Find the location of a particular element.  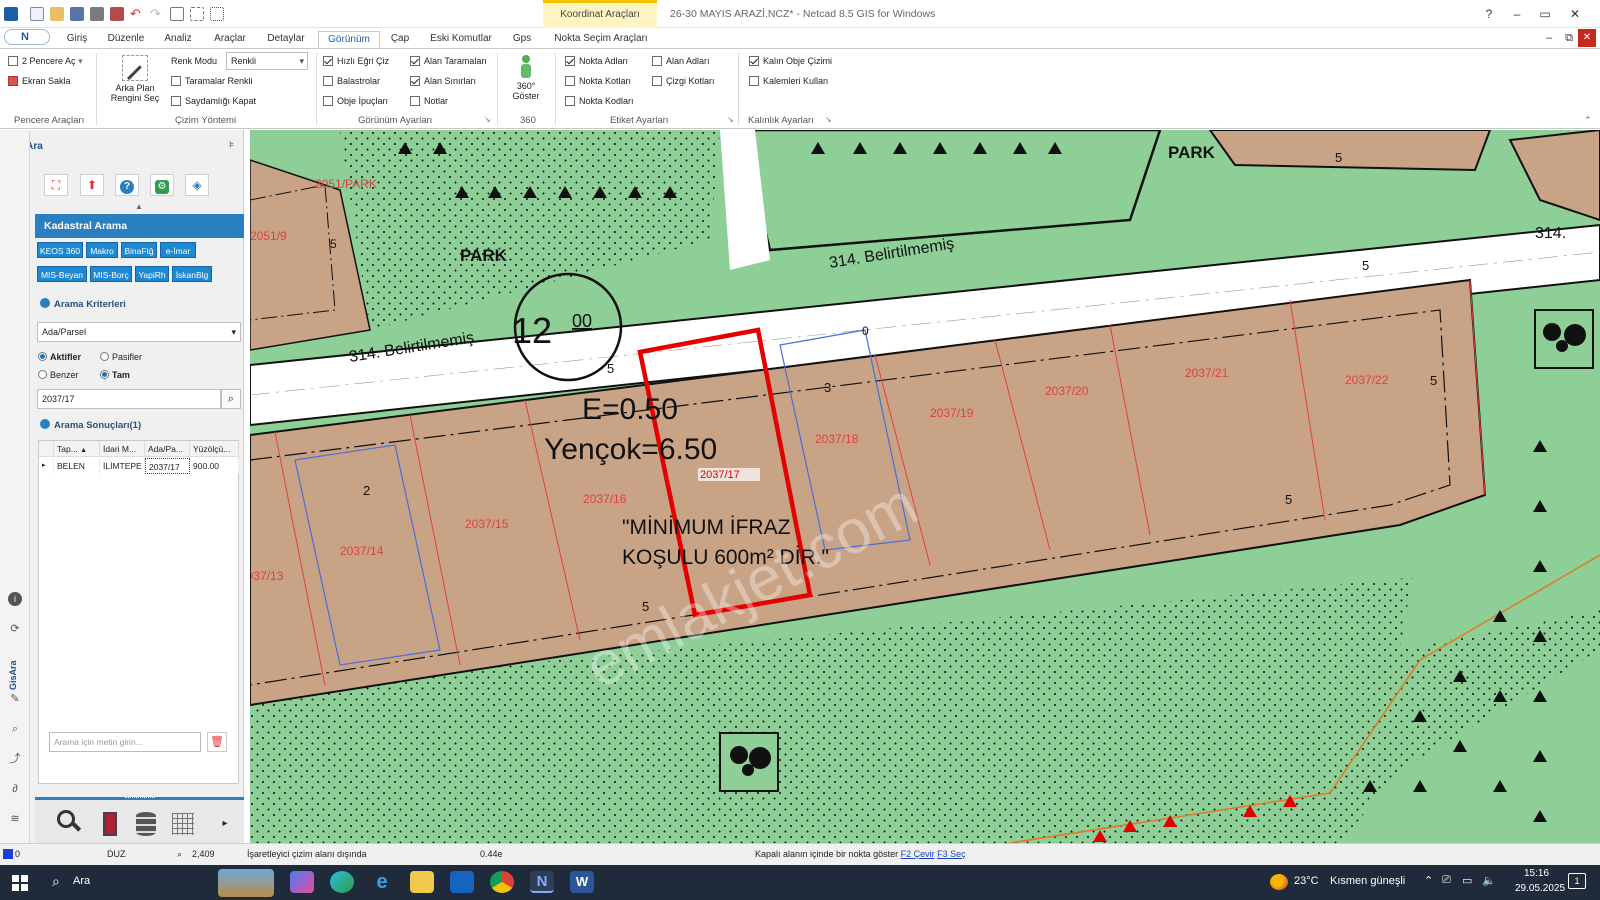

tab-duzenle: Düzenle is located at coordinates (126, 40).